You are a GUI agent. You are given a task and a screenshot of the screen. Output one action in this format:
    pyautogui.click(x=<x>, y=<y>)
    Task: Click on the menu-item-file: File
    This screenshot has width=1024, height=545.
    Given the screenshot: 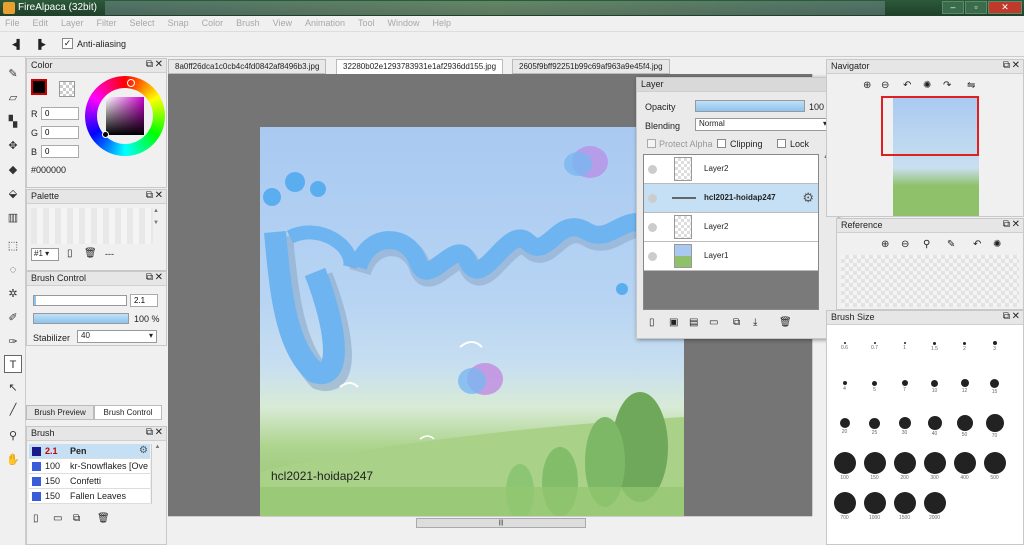 What is the action you would take?
    pyautogui.click(x=12, y=23)
    